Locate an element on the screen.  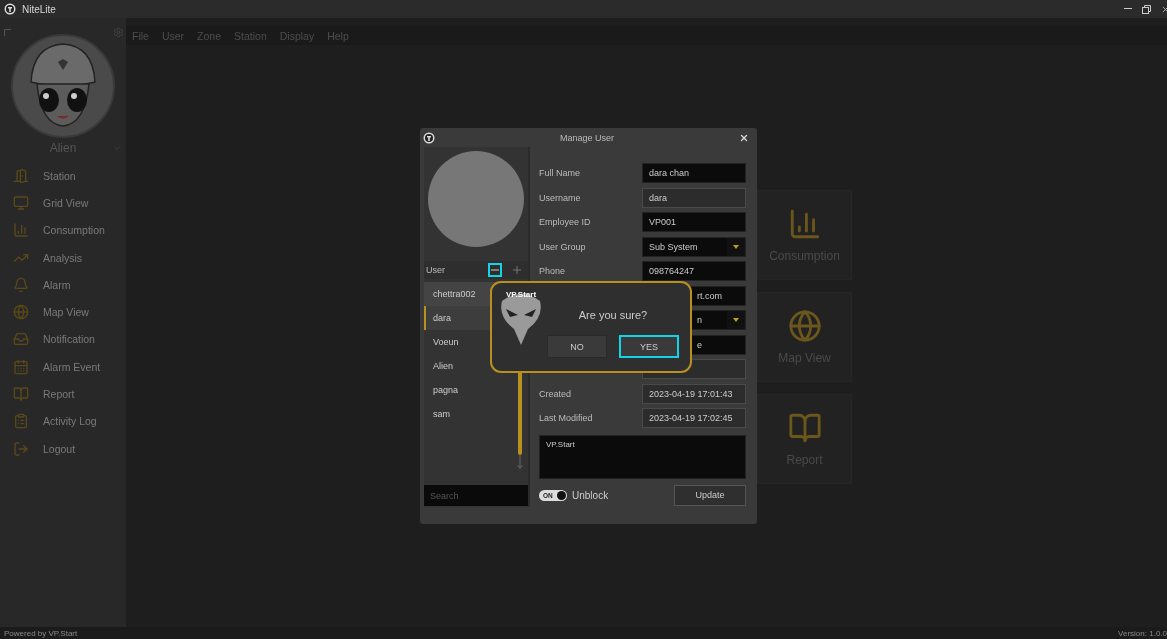
sidebar-item: Notification is located at coordinates (63, 339).